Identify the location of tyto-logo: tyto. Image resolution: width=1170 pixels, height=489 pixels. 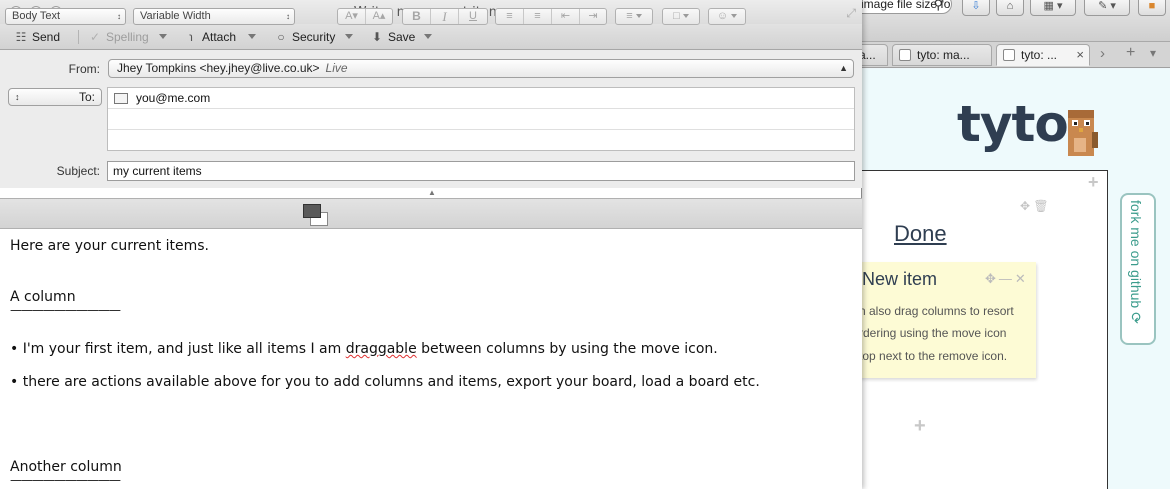
(1013, 124).